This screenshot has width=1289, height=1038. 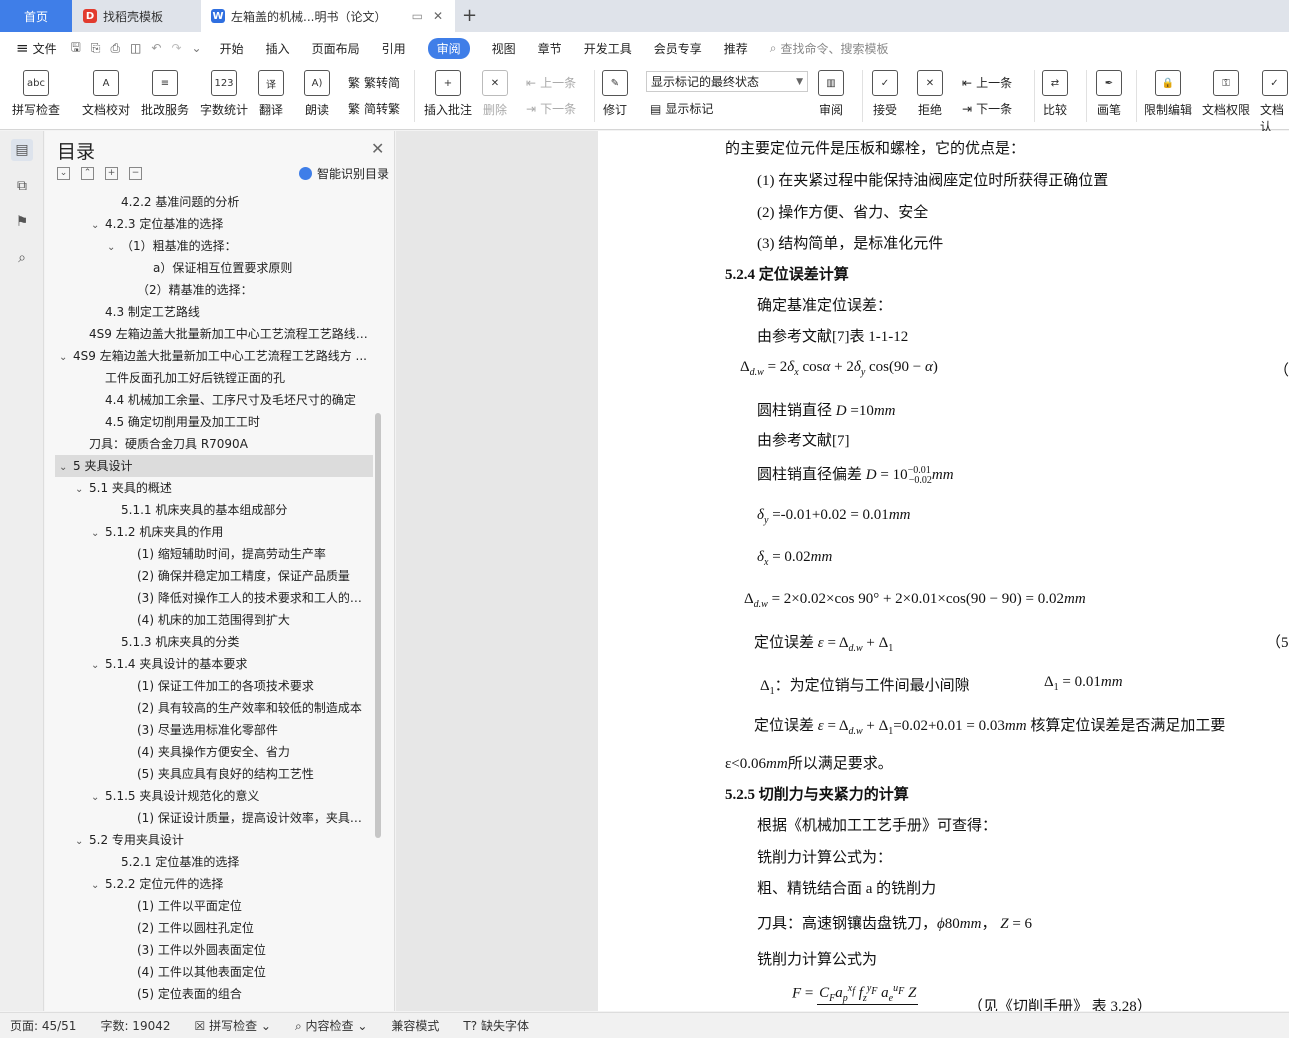 What do you see at coordinates (214, 708) in the screenshot?
I see `toc-item: (2) 具有较高的生产效率和较低的制造成本` at bounding box center [214, 708].